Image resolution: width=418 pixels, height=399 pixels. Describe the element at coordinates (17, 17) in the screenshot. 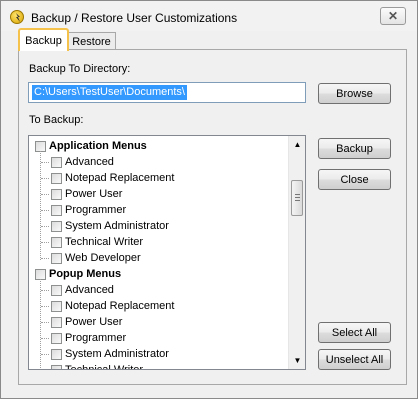

I see `app-icon` at that location.